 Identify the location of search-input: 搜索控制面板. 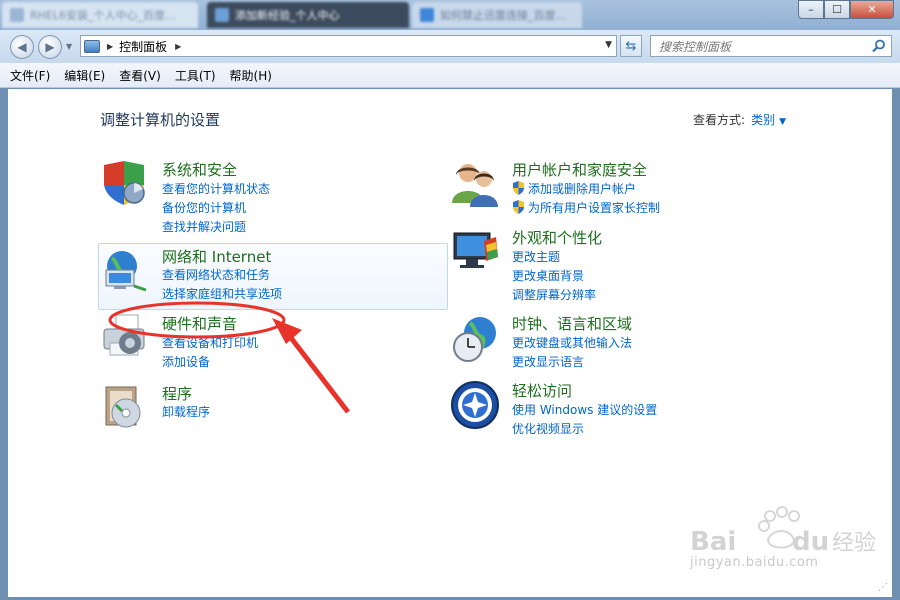
(771, 46).